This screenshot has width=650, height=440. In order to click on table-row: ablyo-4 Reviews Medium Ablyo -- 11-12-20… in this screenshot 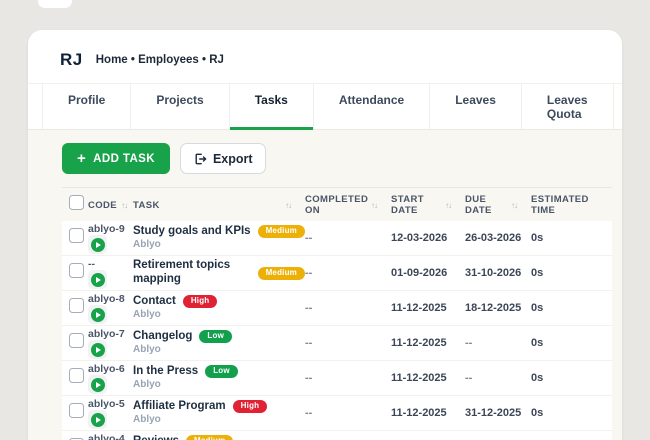, I will do `click(337, 435)`.